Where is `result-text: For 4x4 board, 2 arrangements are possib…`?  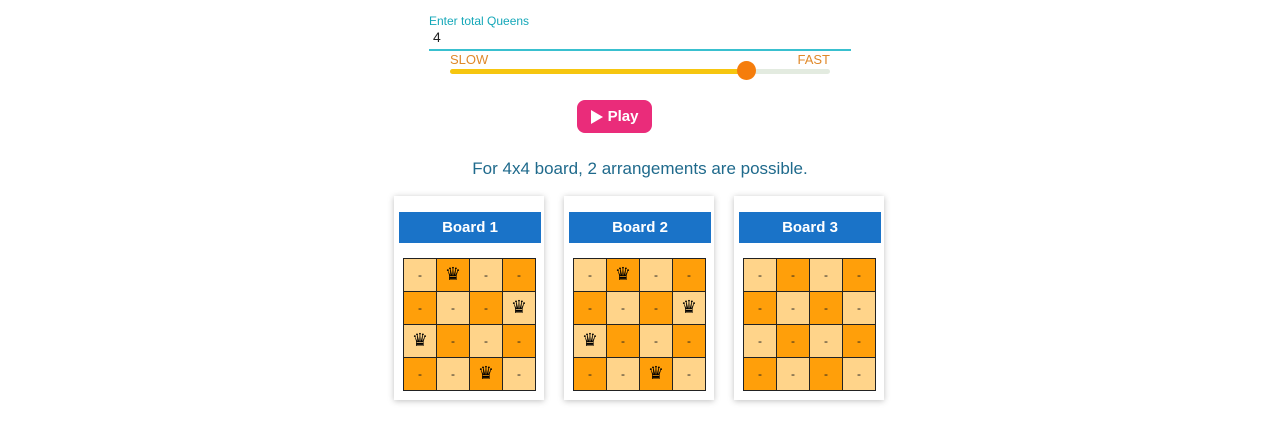
result-text: For 4x4 board, 2 arrangements are possib… is located at coordinates (640, 168).